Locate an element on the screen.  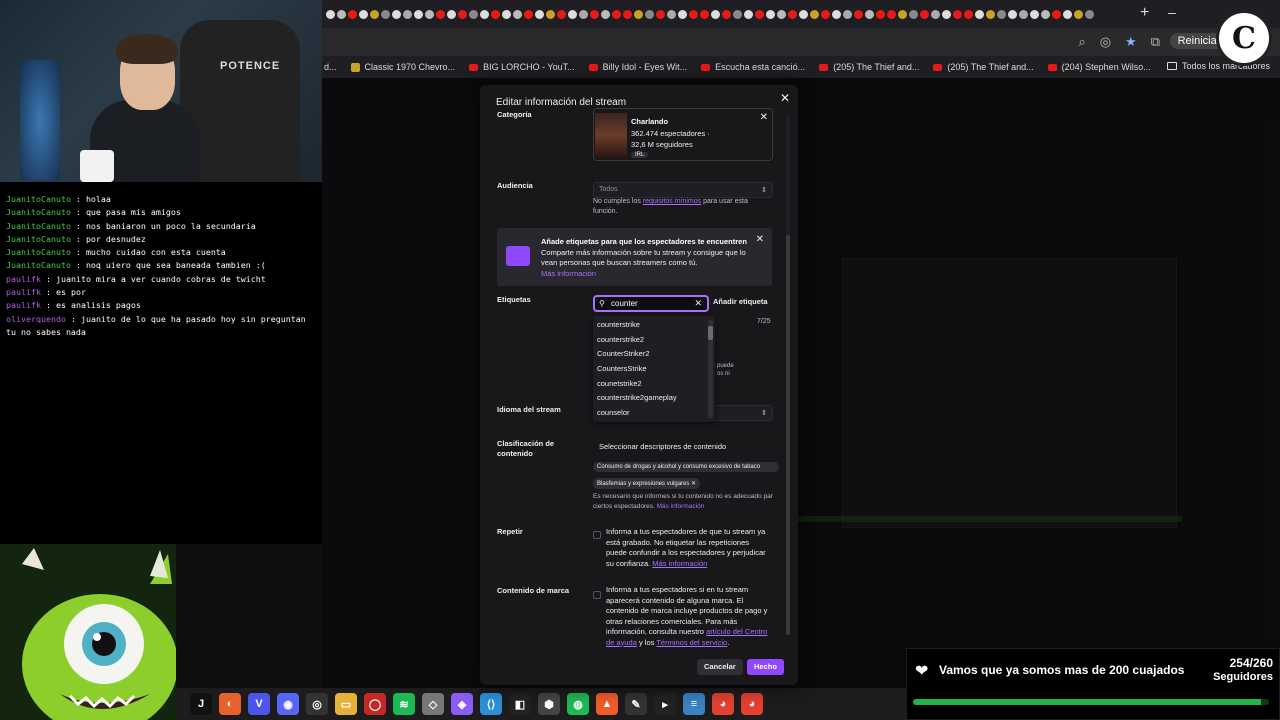
tag-search-input is located at coordinates (651, 303).